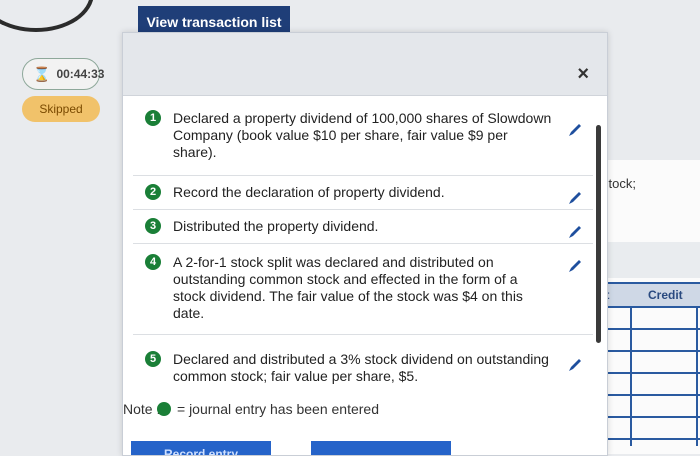 This screenshot has width=700, height=456. I want to click on skipped-badge: Skipped, so click(61, 109).